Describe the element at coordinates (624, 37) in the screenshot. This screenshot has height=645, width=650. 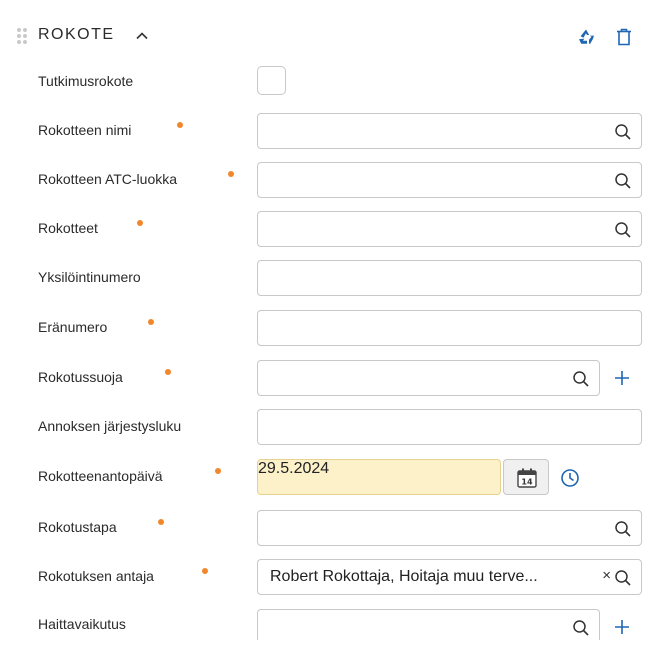
I see `trash-icon` at that location.